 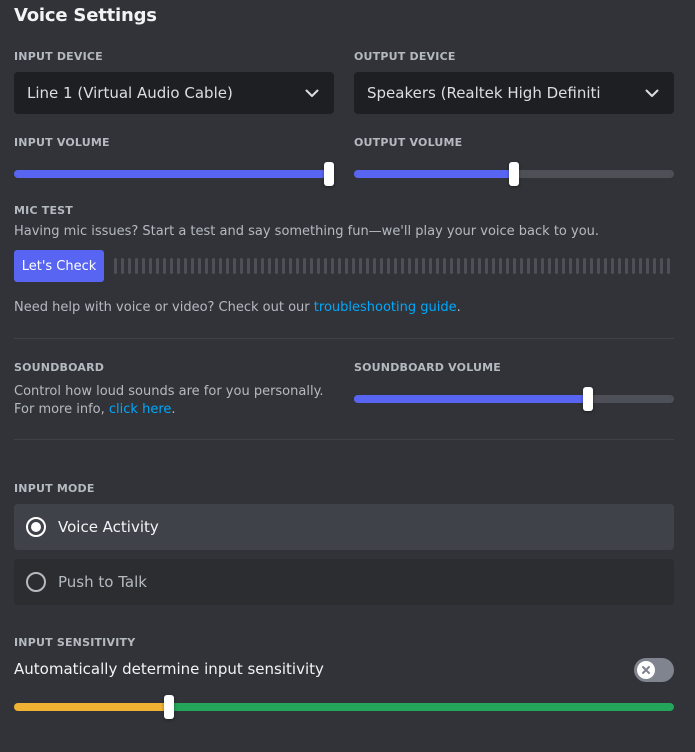 I want to click on sensitivity-low-segment, so click(x=91, y=707).